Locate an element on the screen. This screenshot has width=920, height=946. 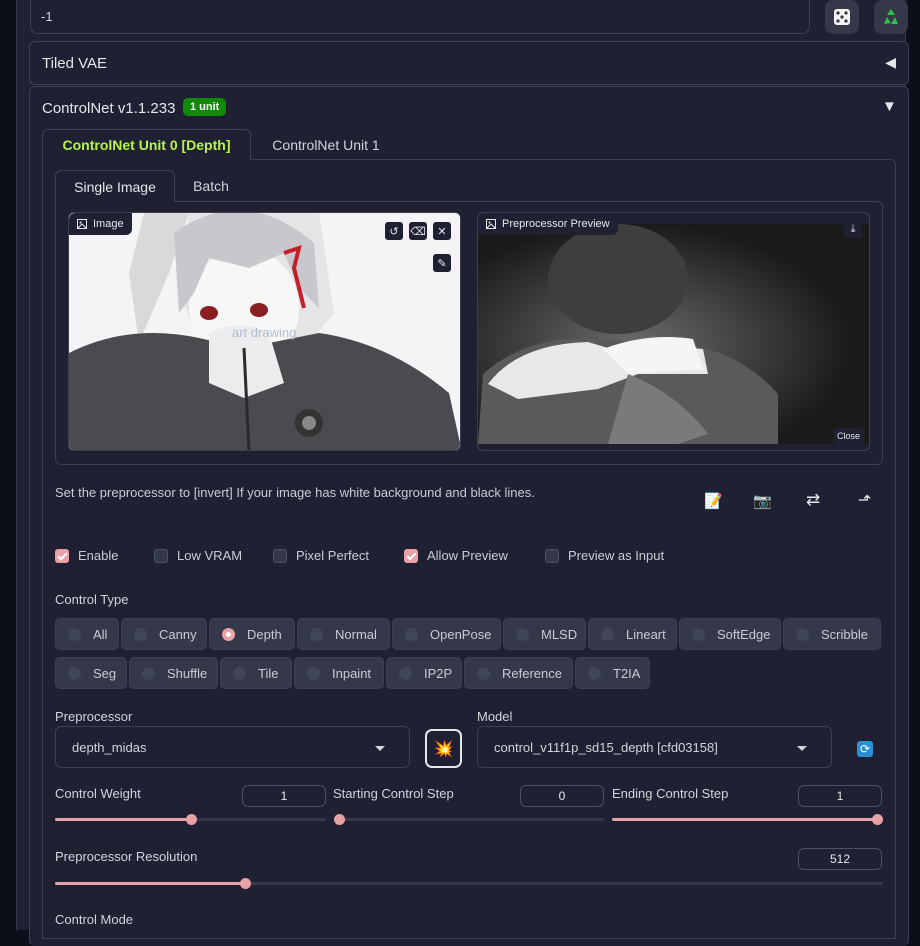
run-preprocessor-button: 💥 is located at coordinates (443, 748).